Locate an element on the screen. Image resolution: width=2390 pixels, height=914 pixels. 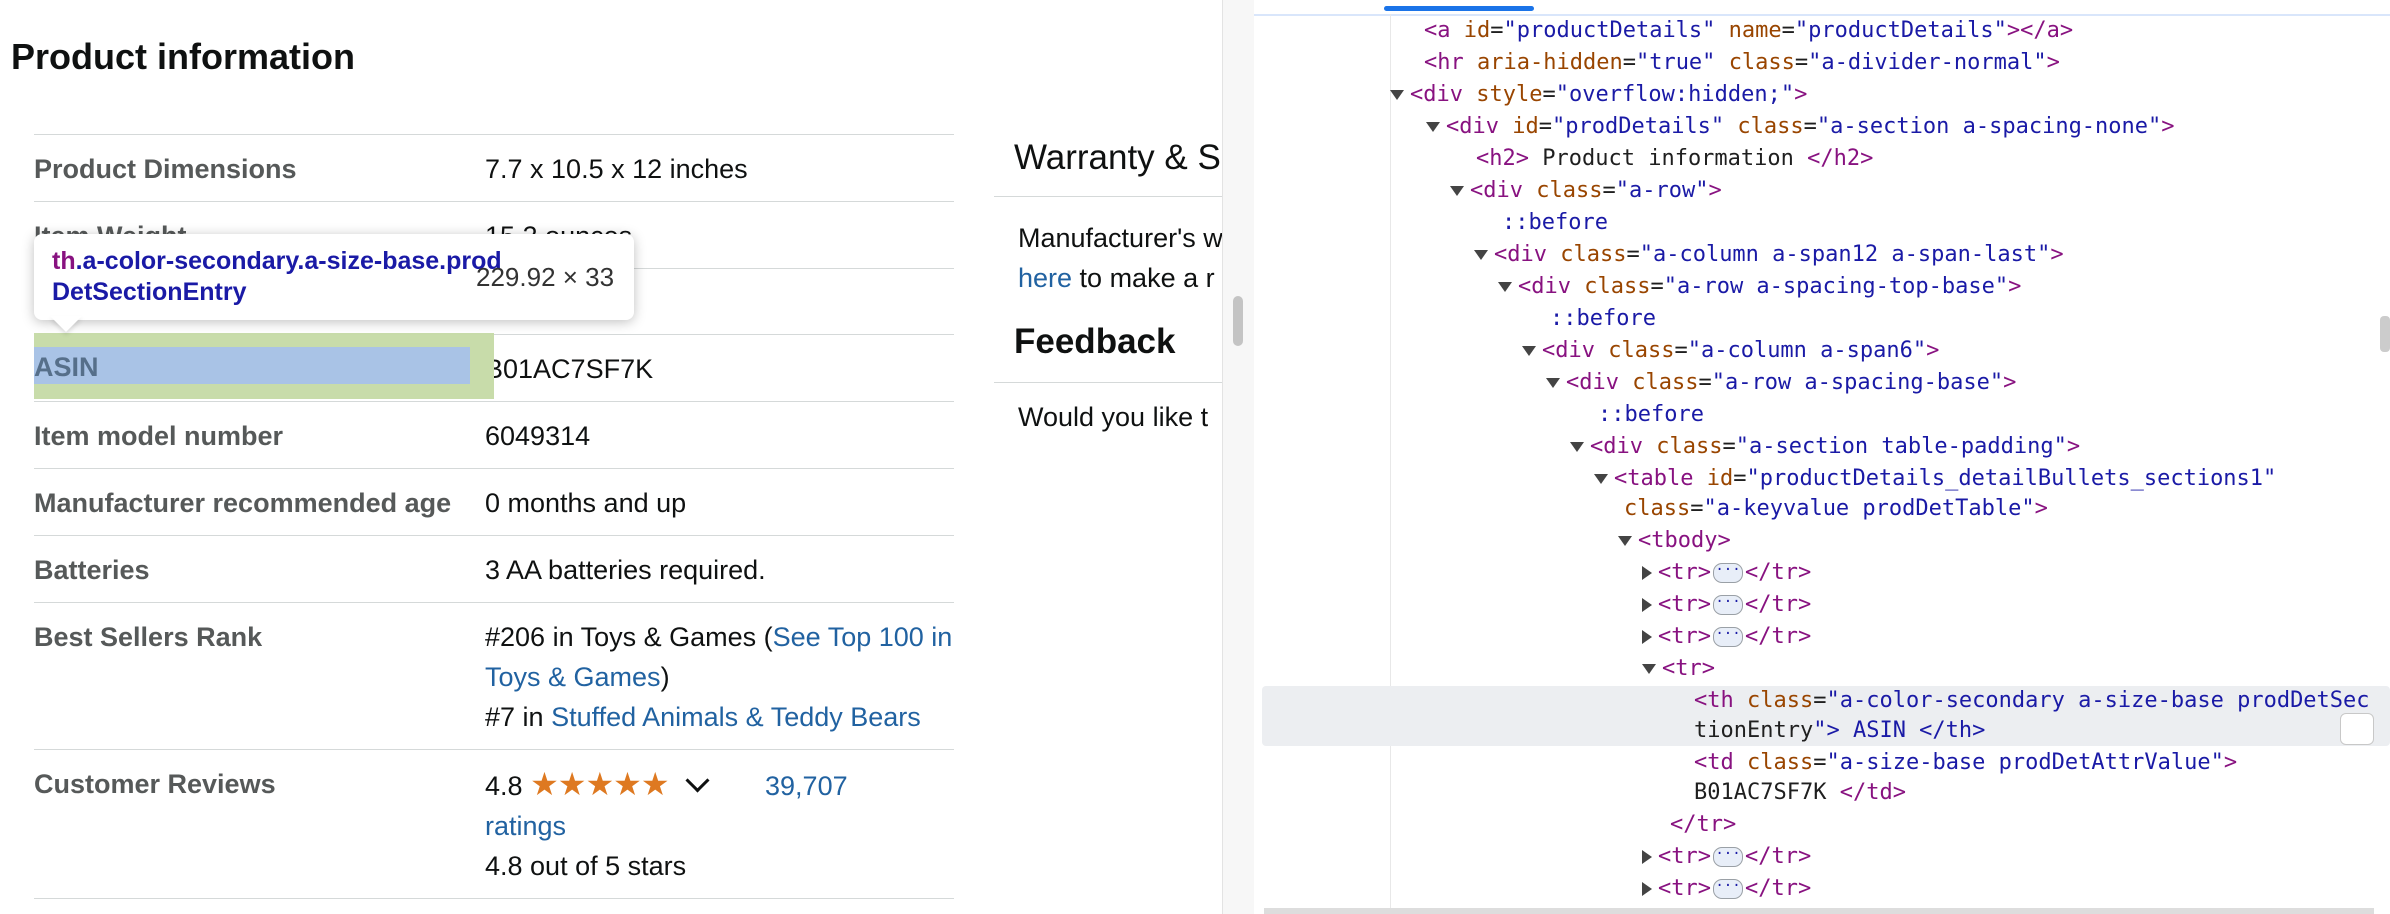
dom-node-line: <div class="a-row"> is located at coordinates (1586, 191).